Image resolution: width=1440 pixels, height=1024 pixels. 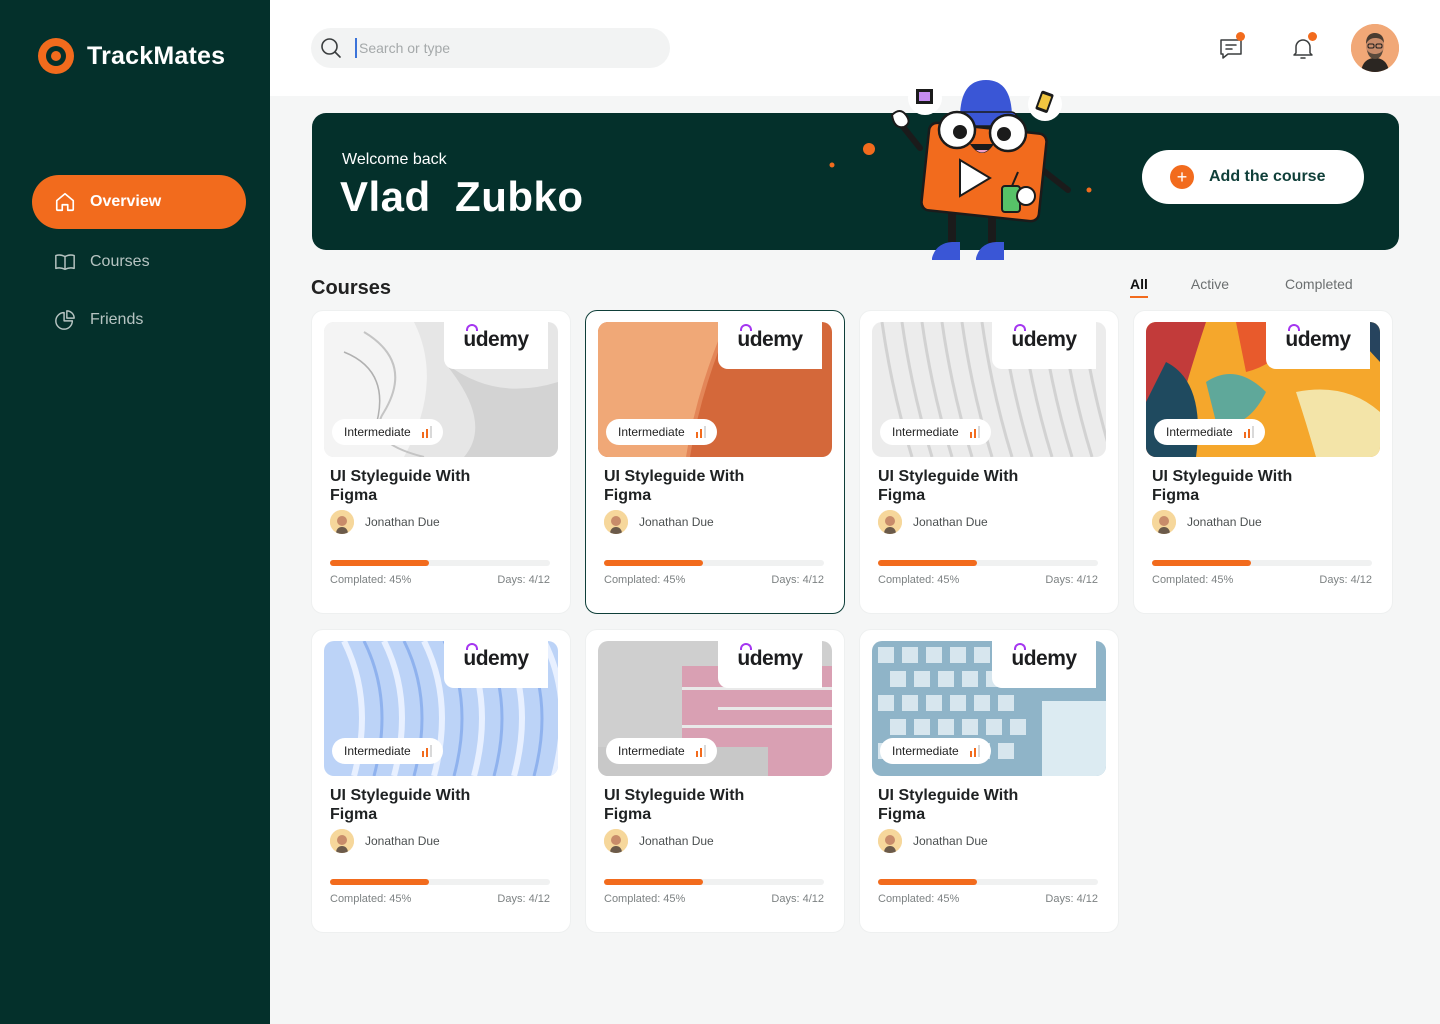 I want to click on user-avatar, so click(x=1375, y=48).